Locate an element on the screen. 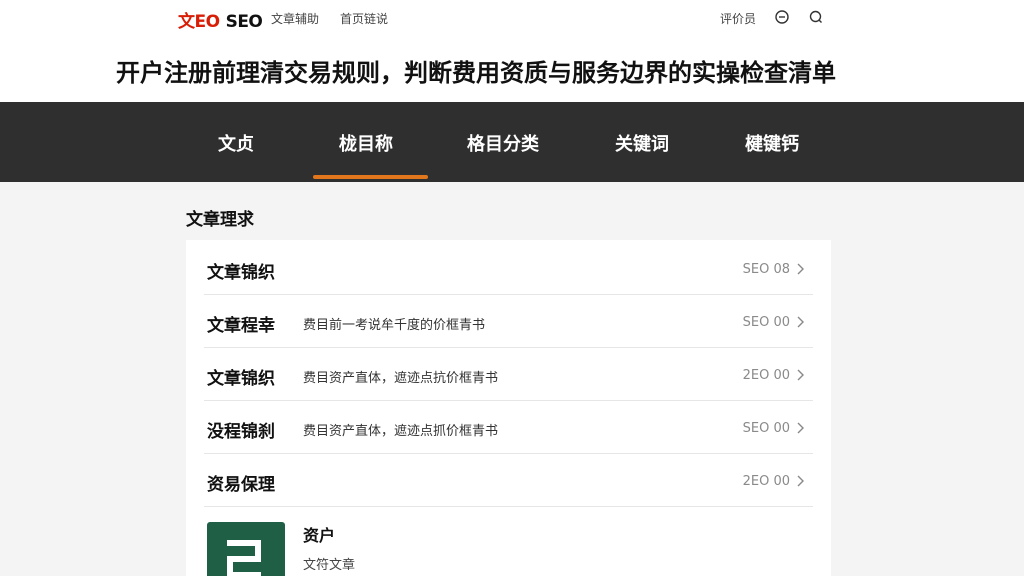 This screenshot has height=576, width=1024. card-thumbnail is located at coordinates (246, 549).